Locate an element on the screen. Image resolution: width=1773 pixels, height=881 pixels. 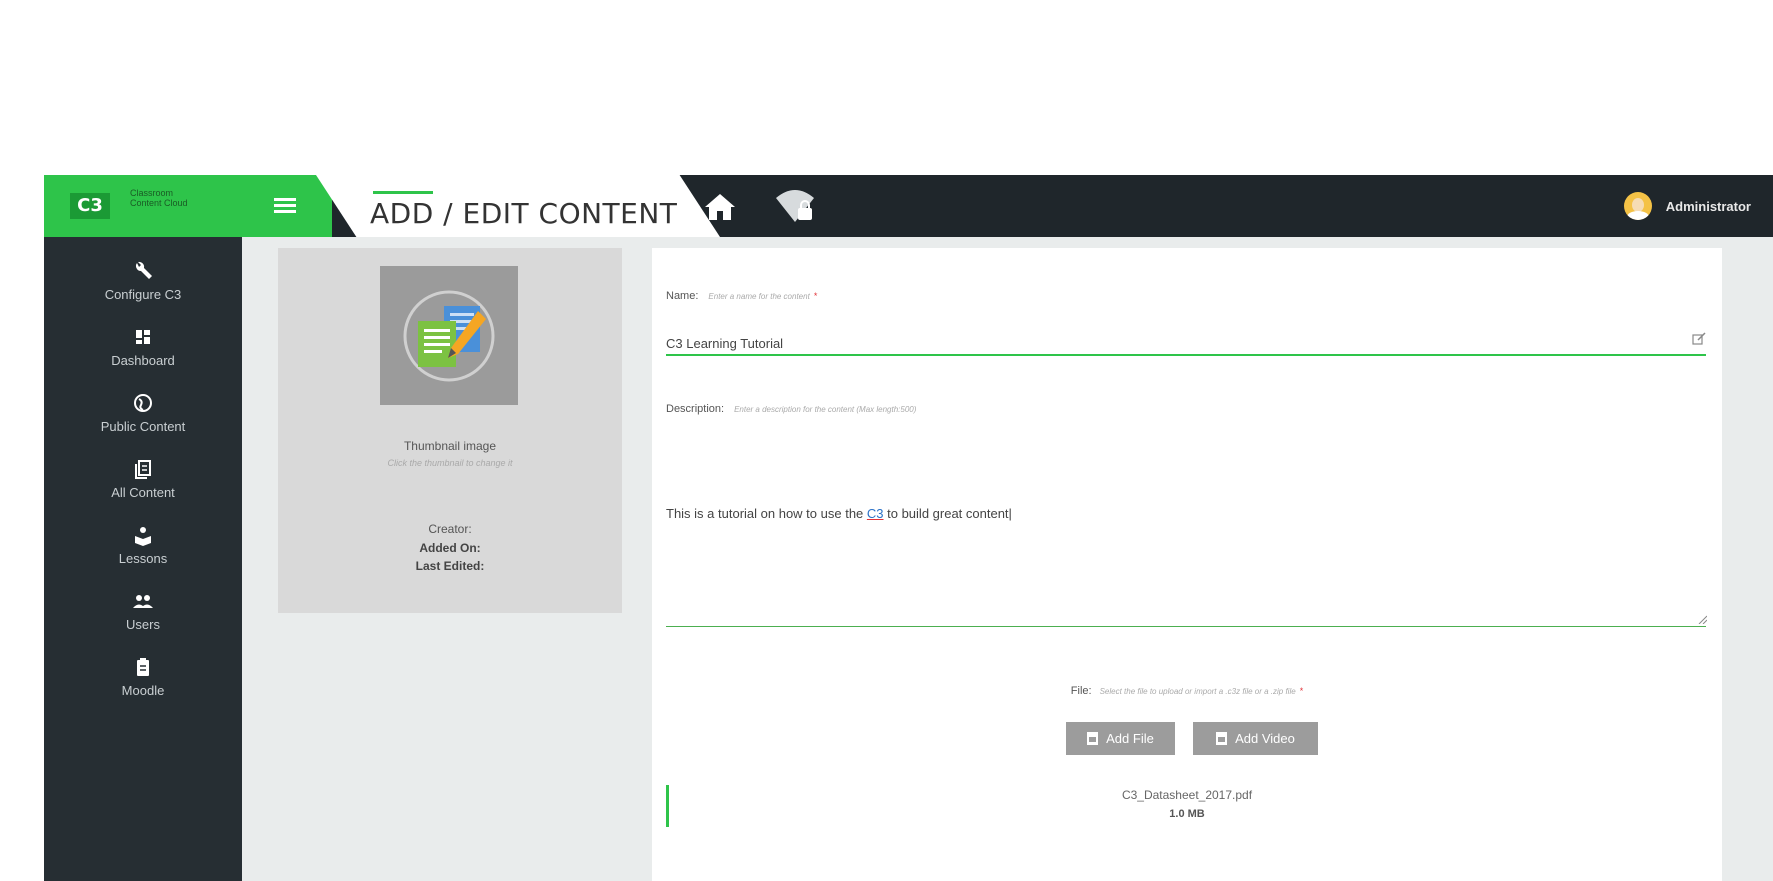
uploaded-file-name: C3_Datasheet_2017.pdf is located at coordinates (1187, 795).